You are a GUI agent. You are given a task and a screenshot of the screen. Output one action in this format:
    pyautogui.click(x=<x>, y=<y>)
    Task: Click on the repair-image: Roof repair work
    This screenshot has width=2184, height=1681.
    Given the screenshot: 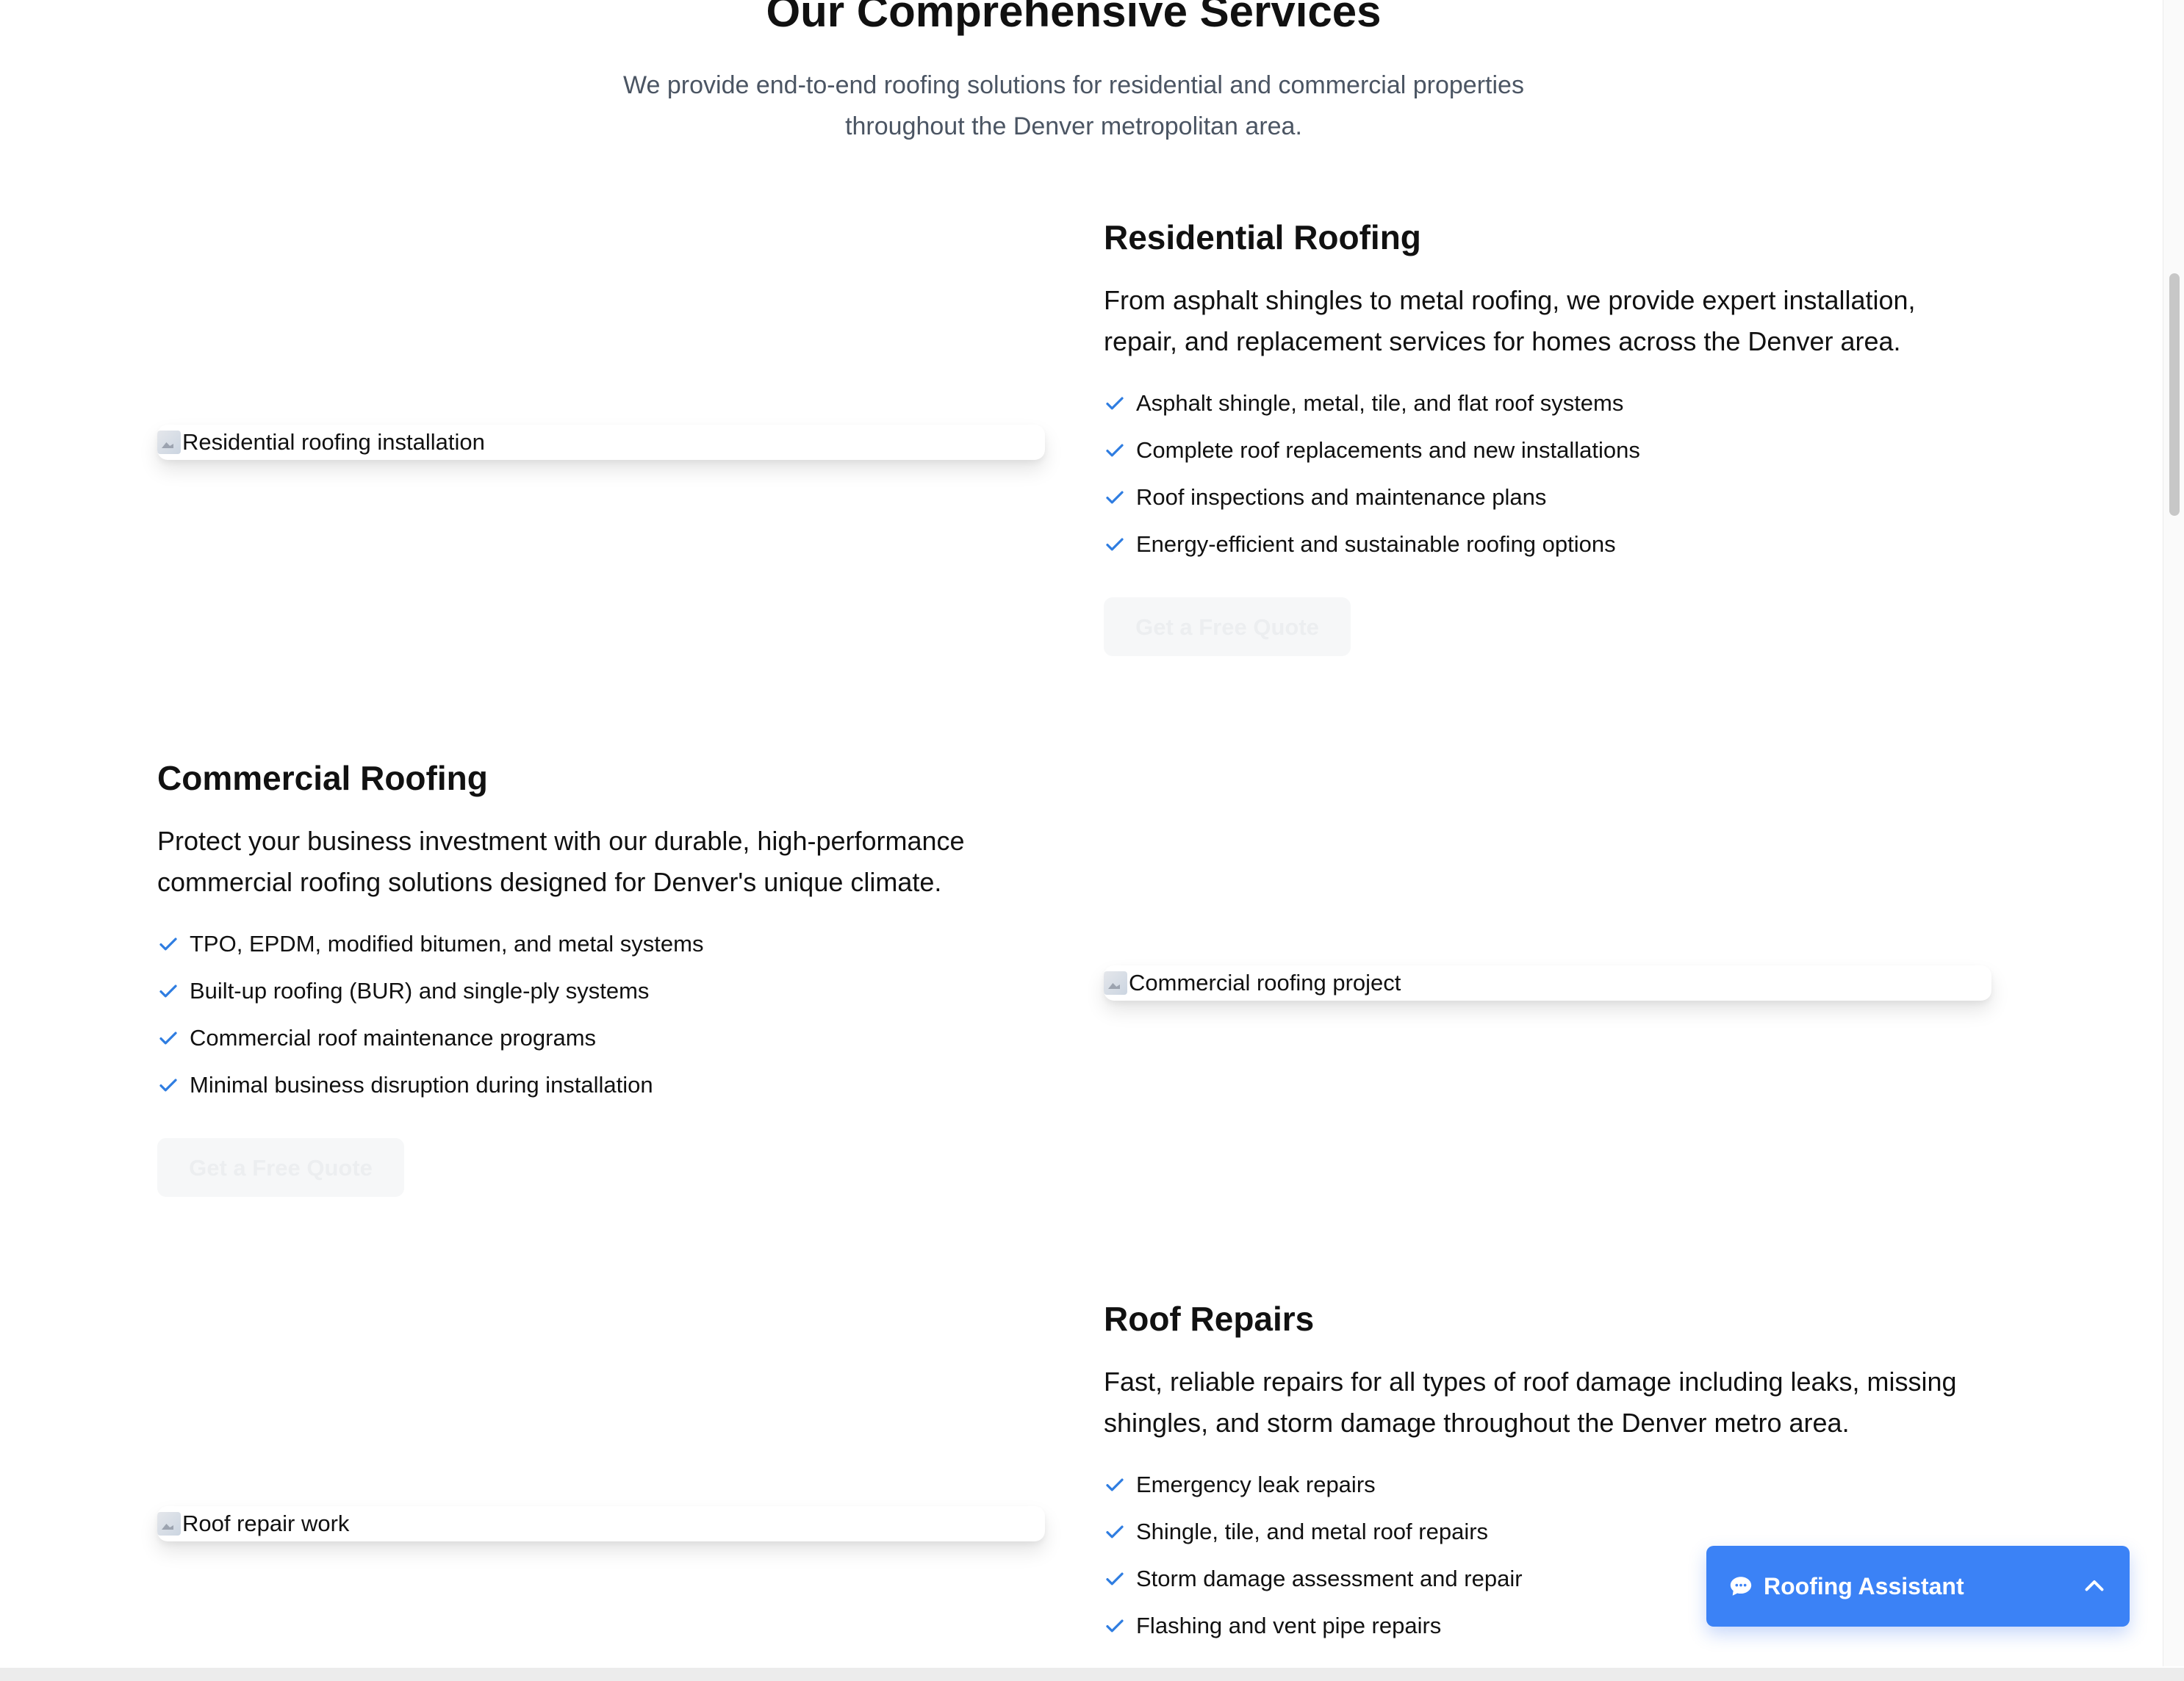 What is the action you would take?
    pyautogui.click(x=601, y=1523)
    